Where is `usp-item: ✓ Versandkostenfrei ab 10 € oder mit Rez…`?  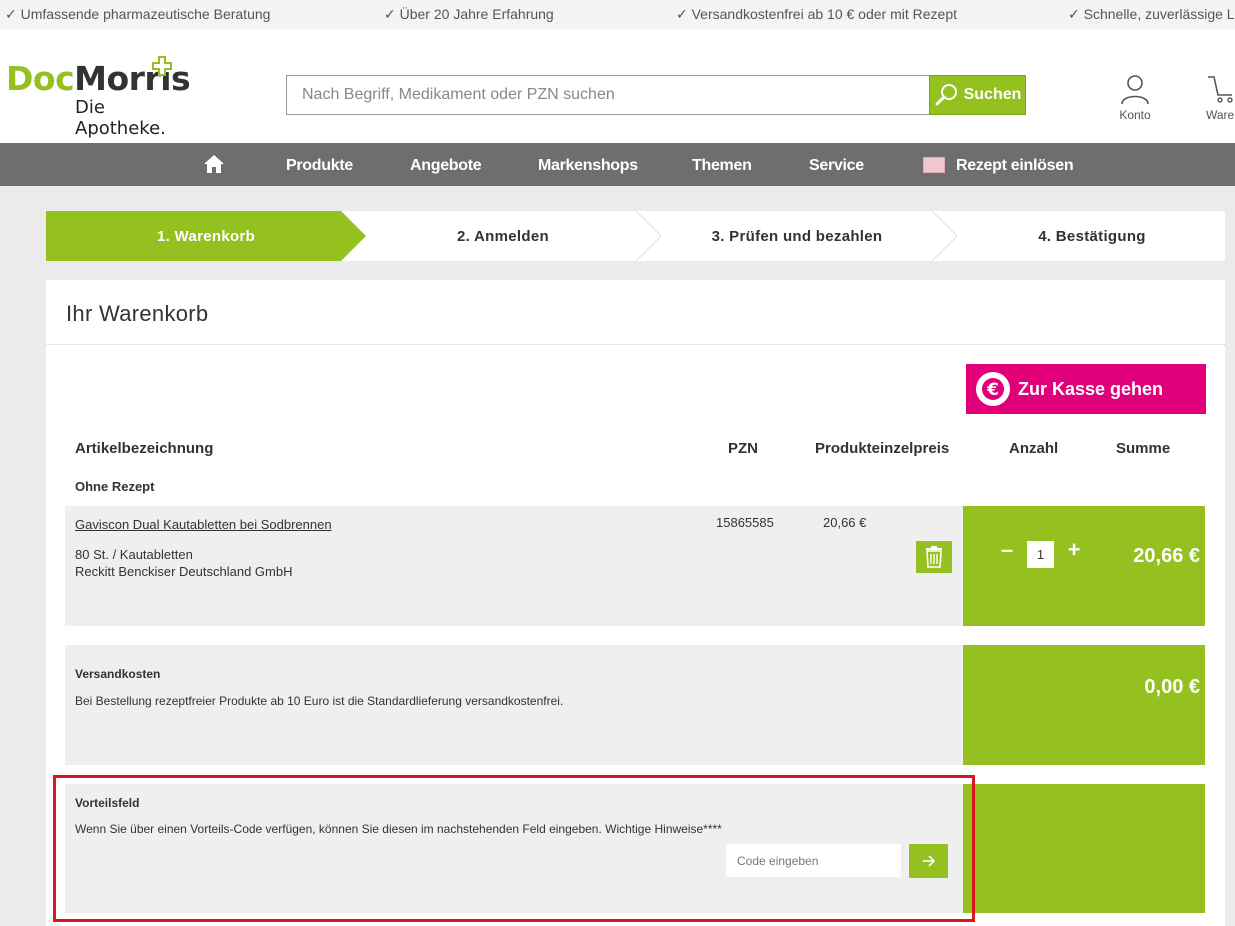
usp-item: ✓ Versandkostenfrei ab 10 € oder mit Rez… is located at coordinates (816, 14).